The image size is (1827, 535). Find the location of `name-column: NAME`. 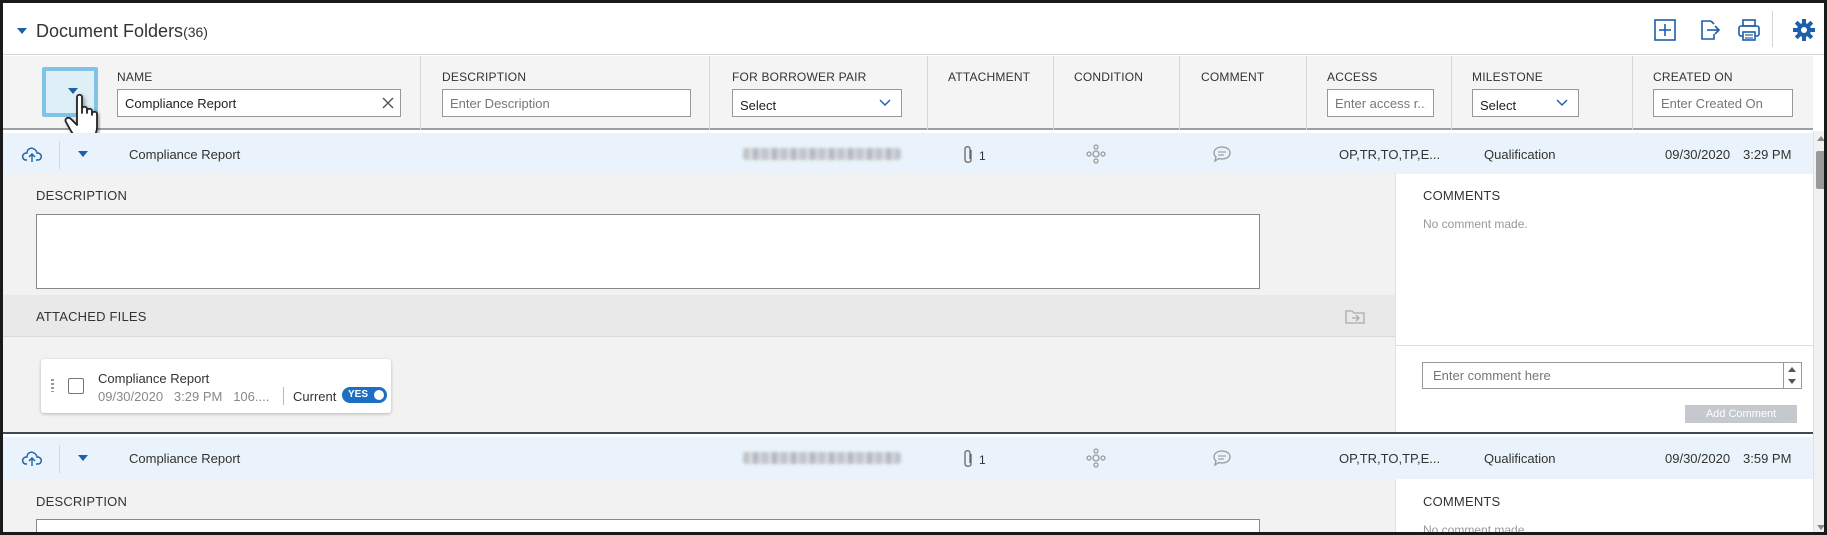

name-column: NAME is located at coordinates (261, 93).